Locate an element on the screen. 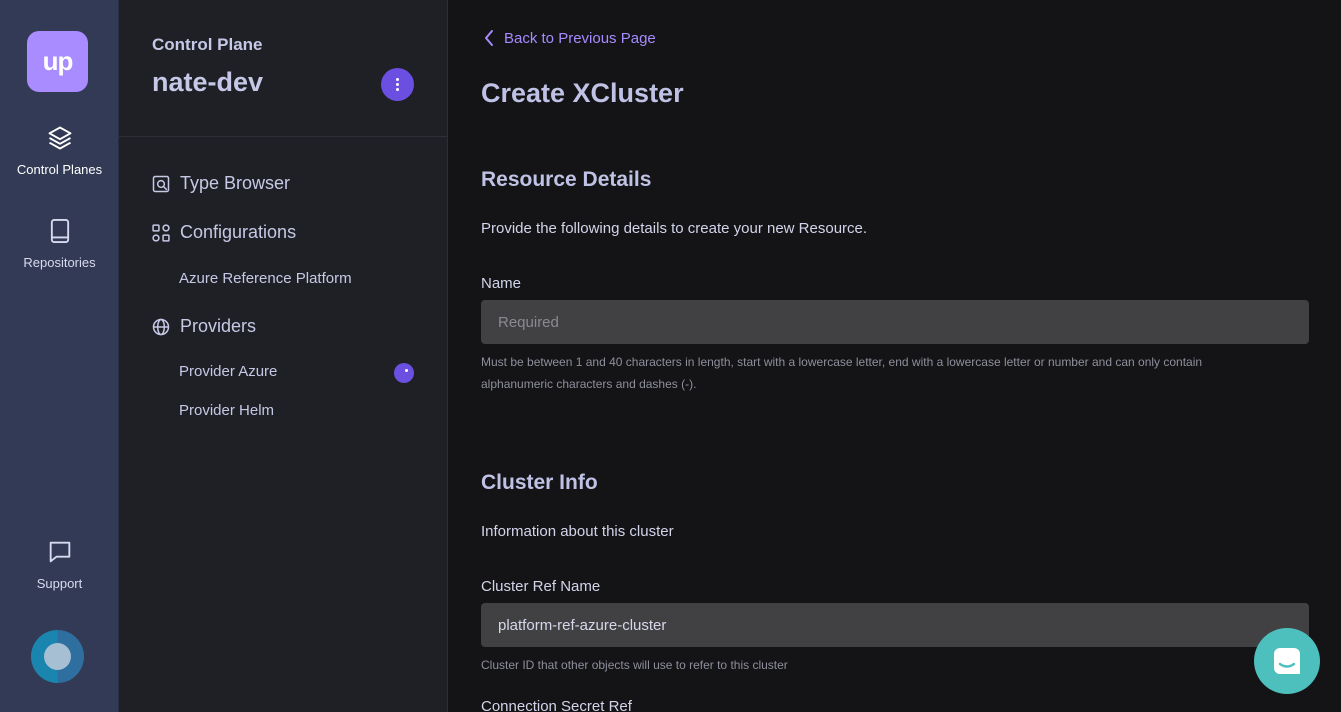 The image size is (1341, 712). rail-label-repositories: Repositories is located at coordinates (59, 262).